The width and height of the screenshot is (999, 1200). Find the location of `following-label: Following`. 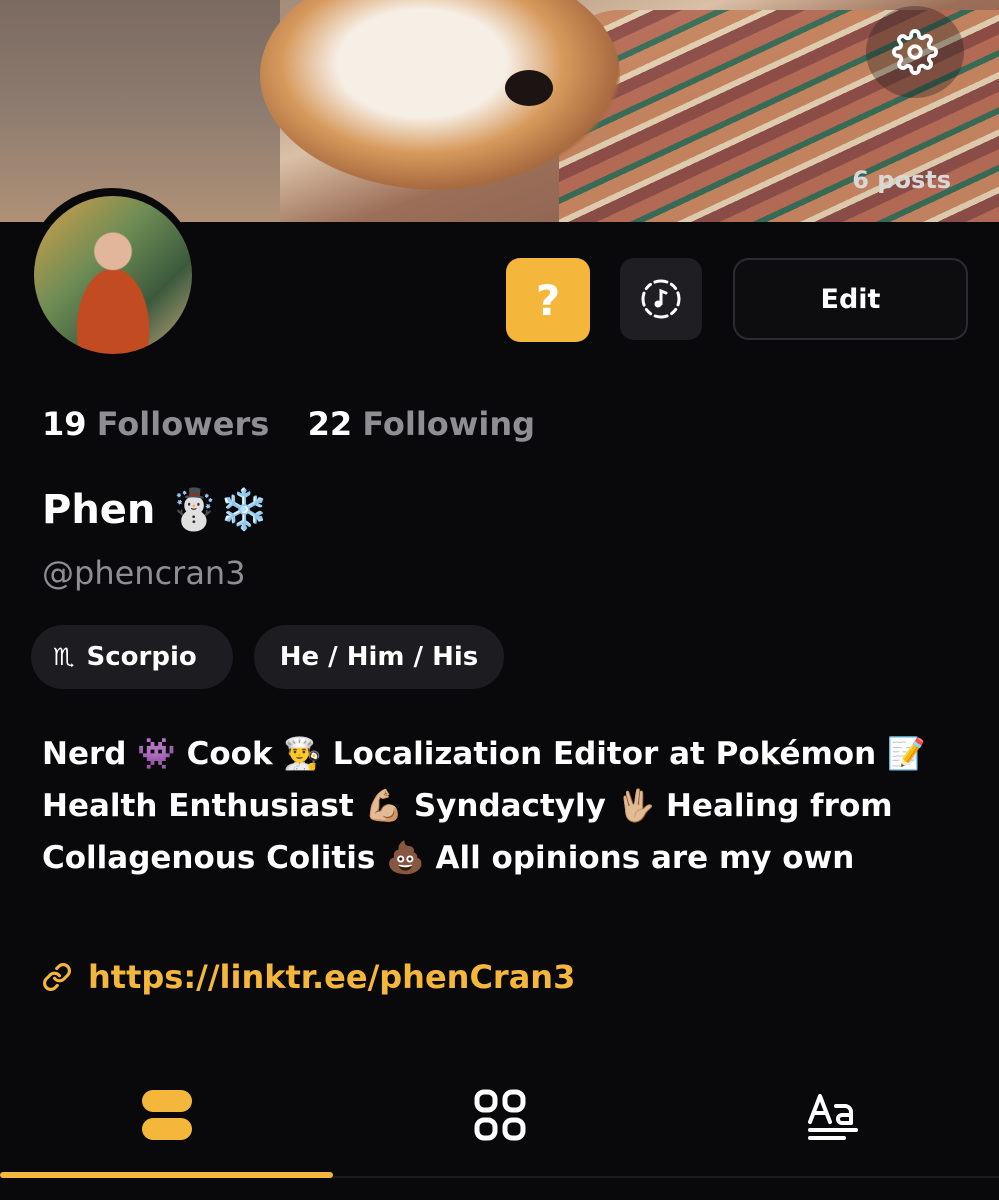

following-label: Following is located at coordinates (448, 424).